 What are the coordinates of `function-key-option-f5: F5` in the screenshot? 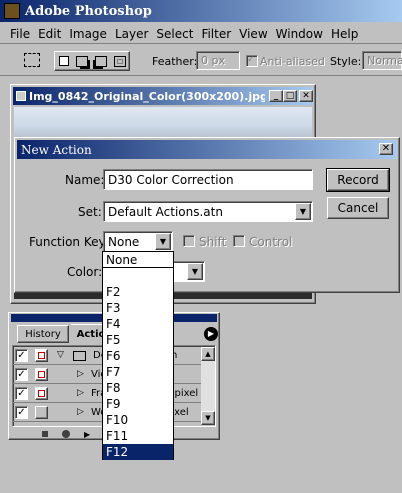 It's located at (138, 340).